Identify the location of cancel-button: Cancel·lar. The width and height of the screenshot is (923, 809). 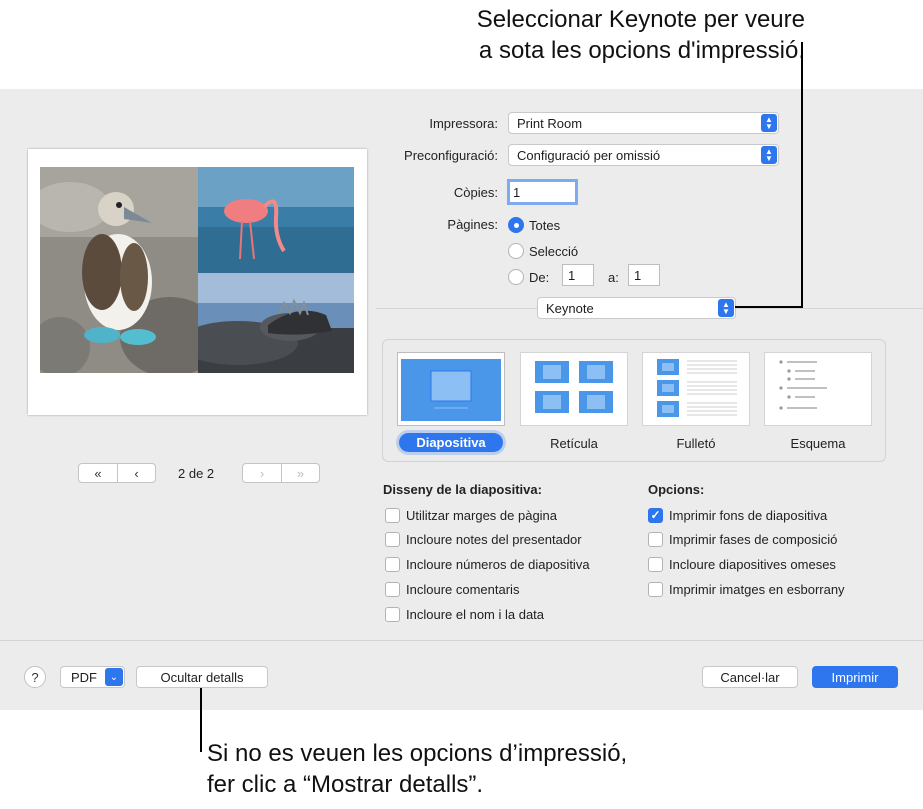
(750, 677).